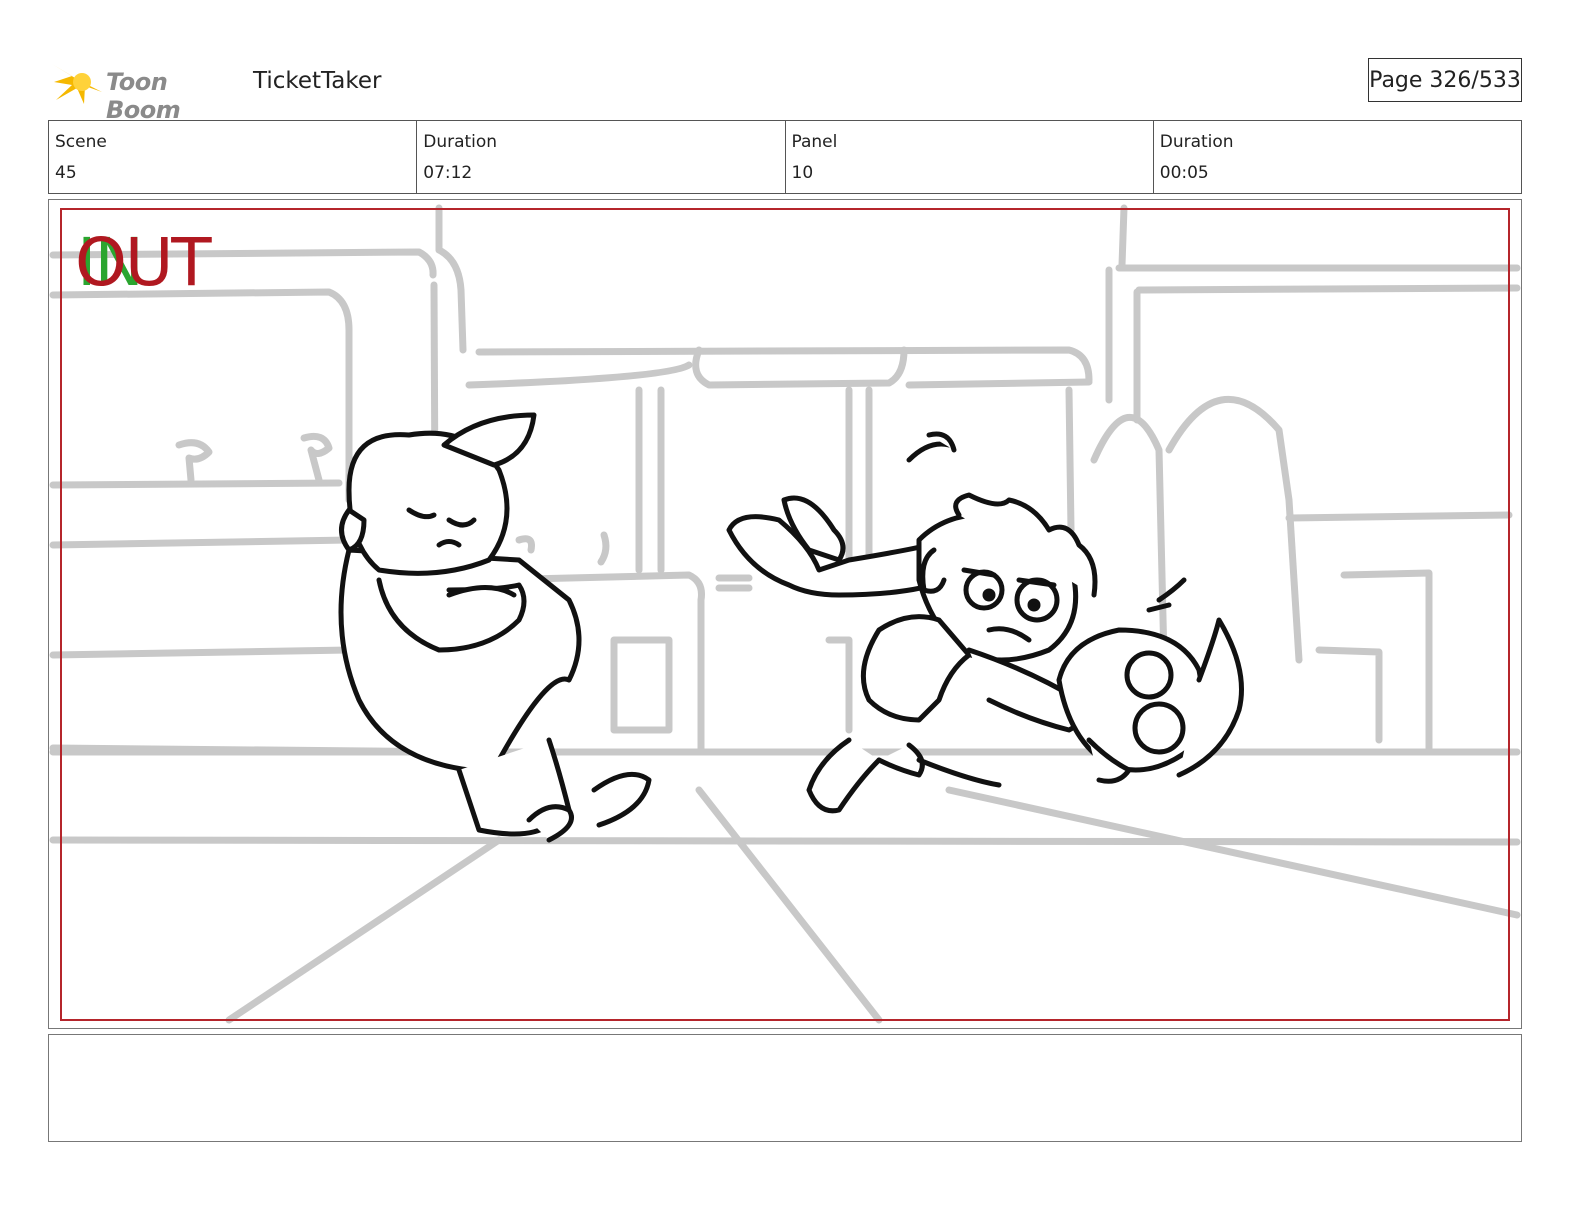 Image resolution: width=1584 pixels, height=1224 pixels. I want to click on scene-duration-label: Duration, so click(460, 142).